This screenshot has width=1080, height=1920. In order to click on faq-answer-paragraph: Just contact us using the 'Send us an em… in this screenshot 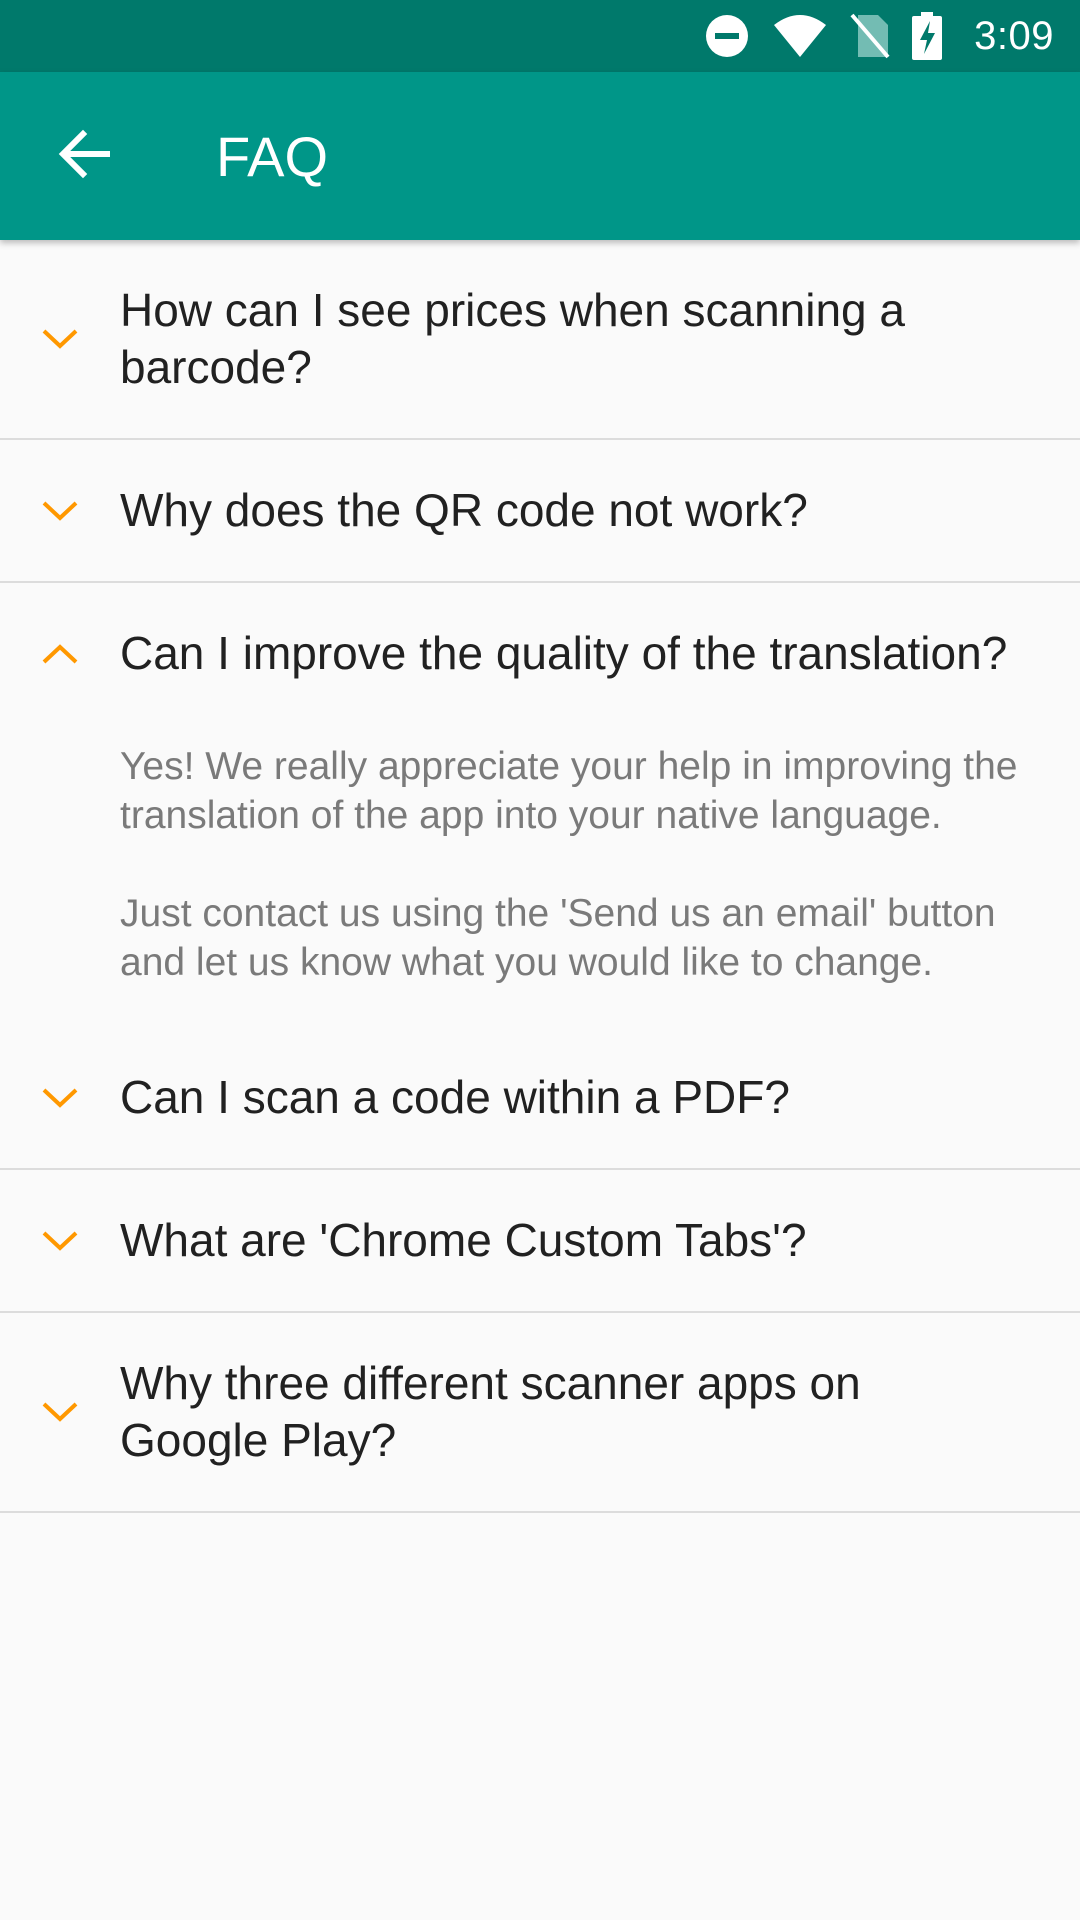, I will do `click(558, 938)`.